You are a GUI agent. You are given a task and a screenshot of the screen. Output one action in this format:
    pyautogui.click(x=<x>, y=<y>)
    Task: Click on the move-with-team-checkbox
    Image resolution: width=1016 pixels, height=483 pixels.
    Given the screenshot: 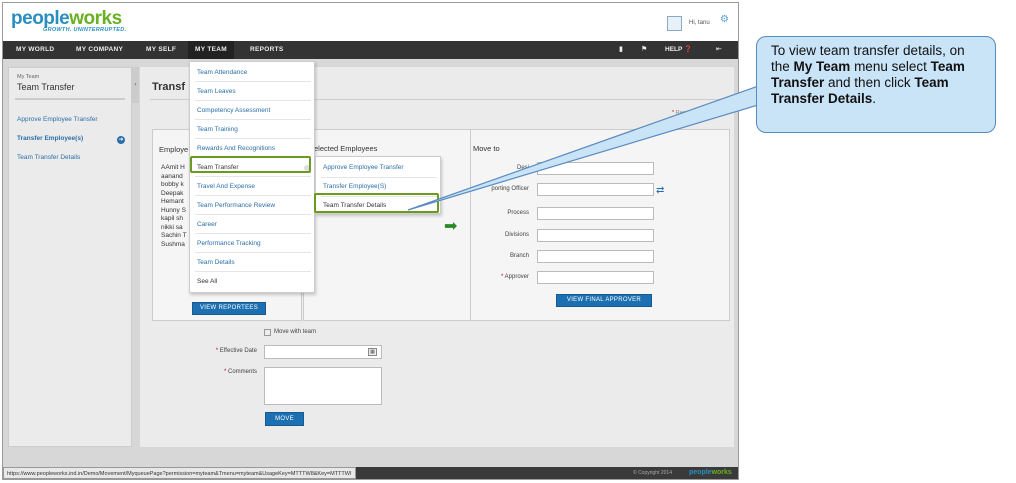 What is the action you would take?
    pyautogui.click(x=267, y=332)
    